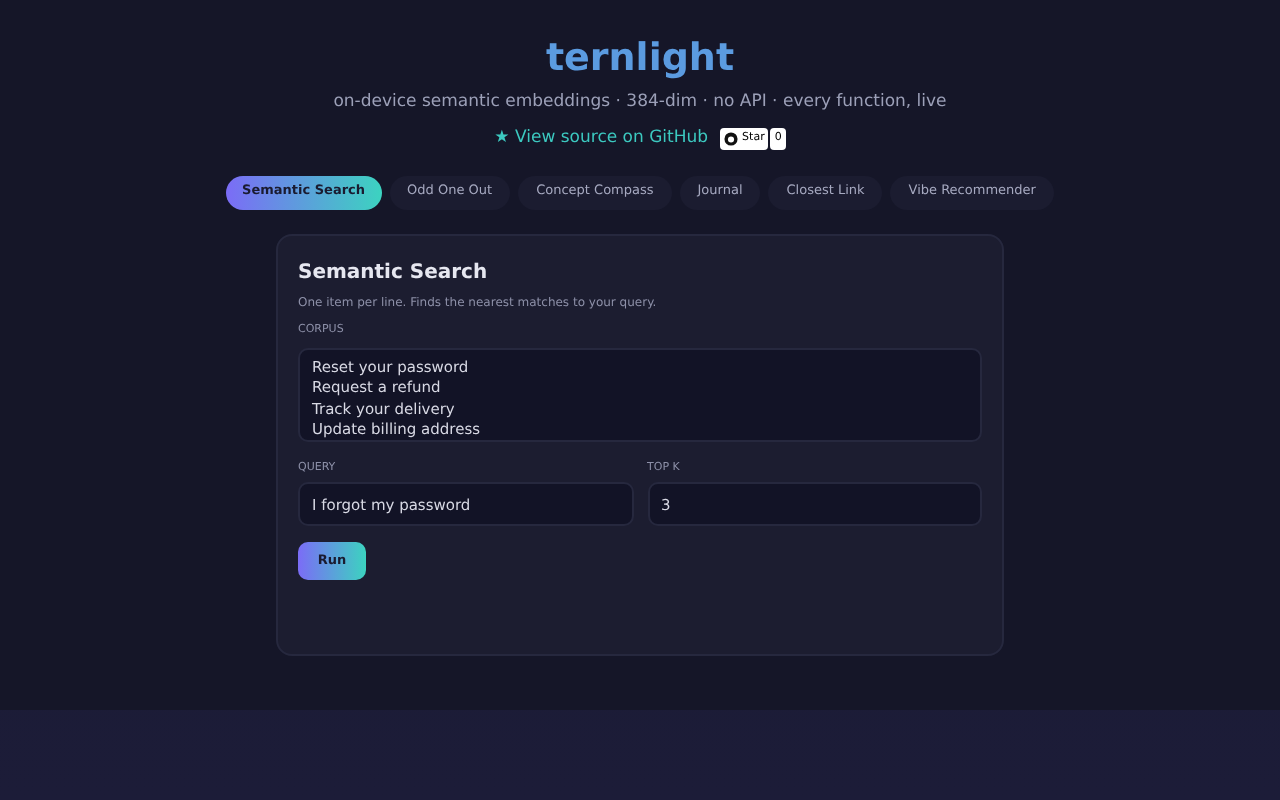 Image resolution: width=1280 pixels, height=800 pixels. What do you see at coordinates (601, 138) in the screenshot?
I see `source-link: ★ View source on GitHub` at bounding box center [601, 138].